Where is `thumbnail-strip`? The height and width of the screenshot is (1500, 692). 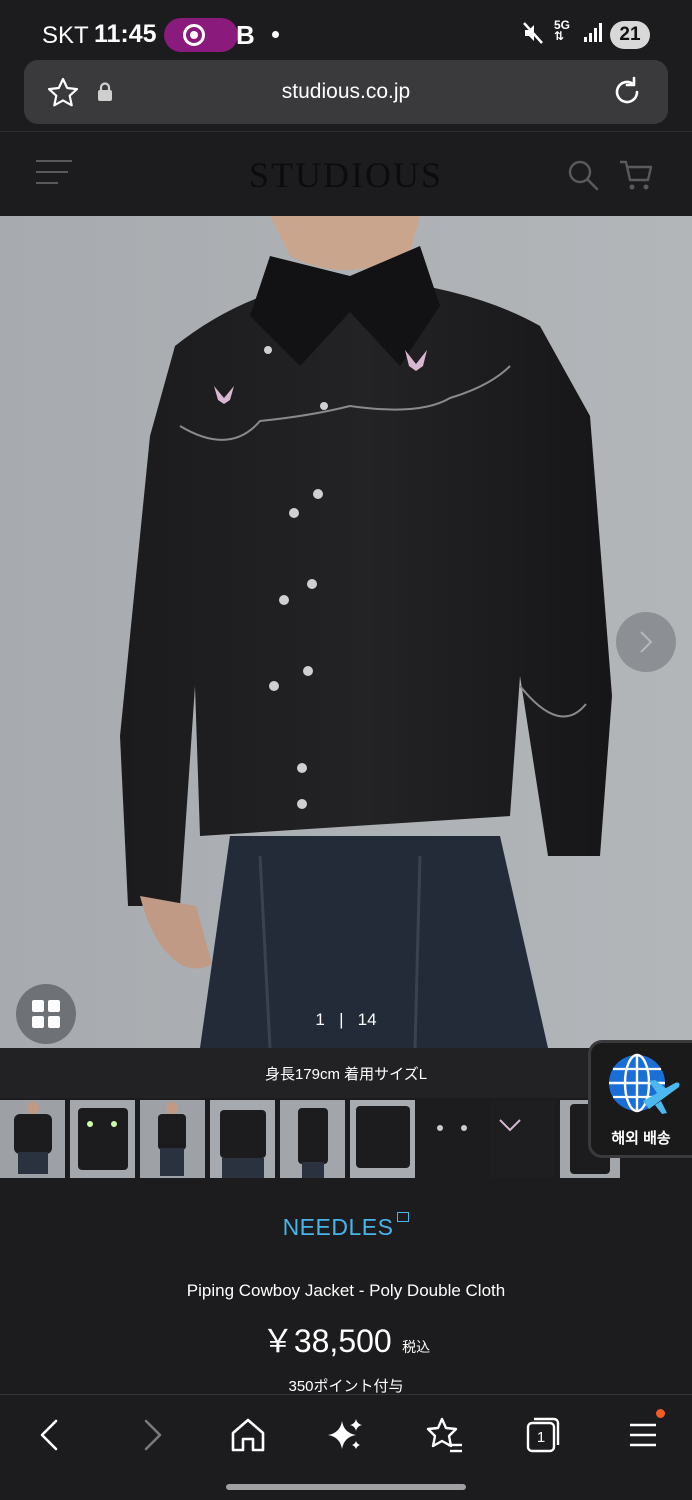
thumbnail-strip is located at coordinates (310, 1139).